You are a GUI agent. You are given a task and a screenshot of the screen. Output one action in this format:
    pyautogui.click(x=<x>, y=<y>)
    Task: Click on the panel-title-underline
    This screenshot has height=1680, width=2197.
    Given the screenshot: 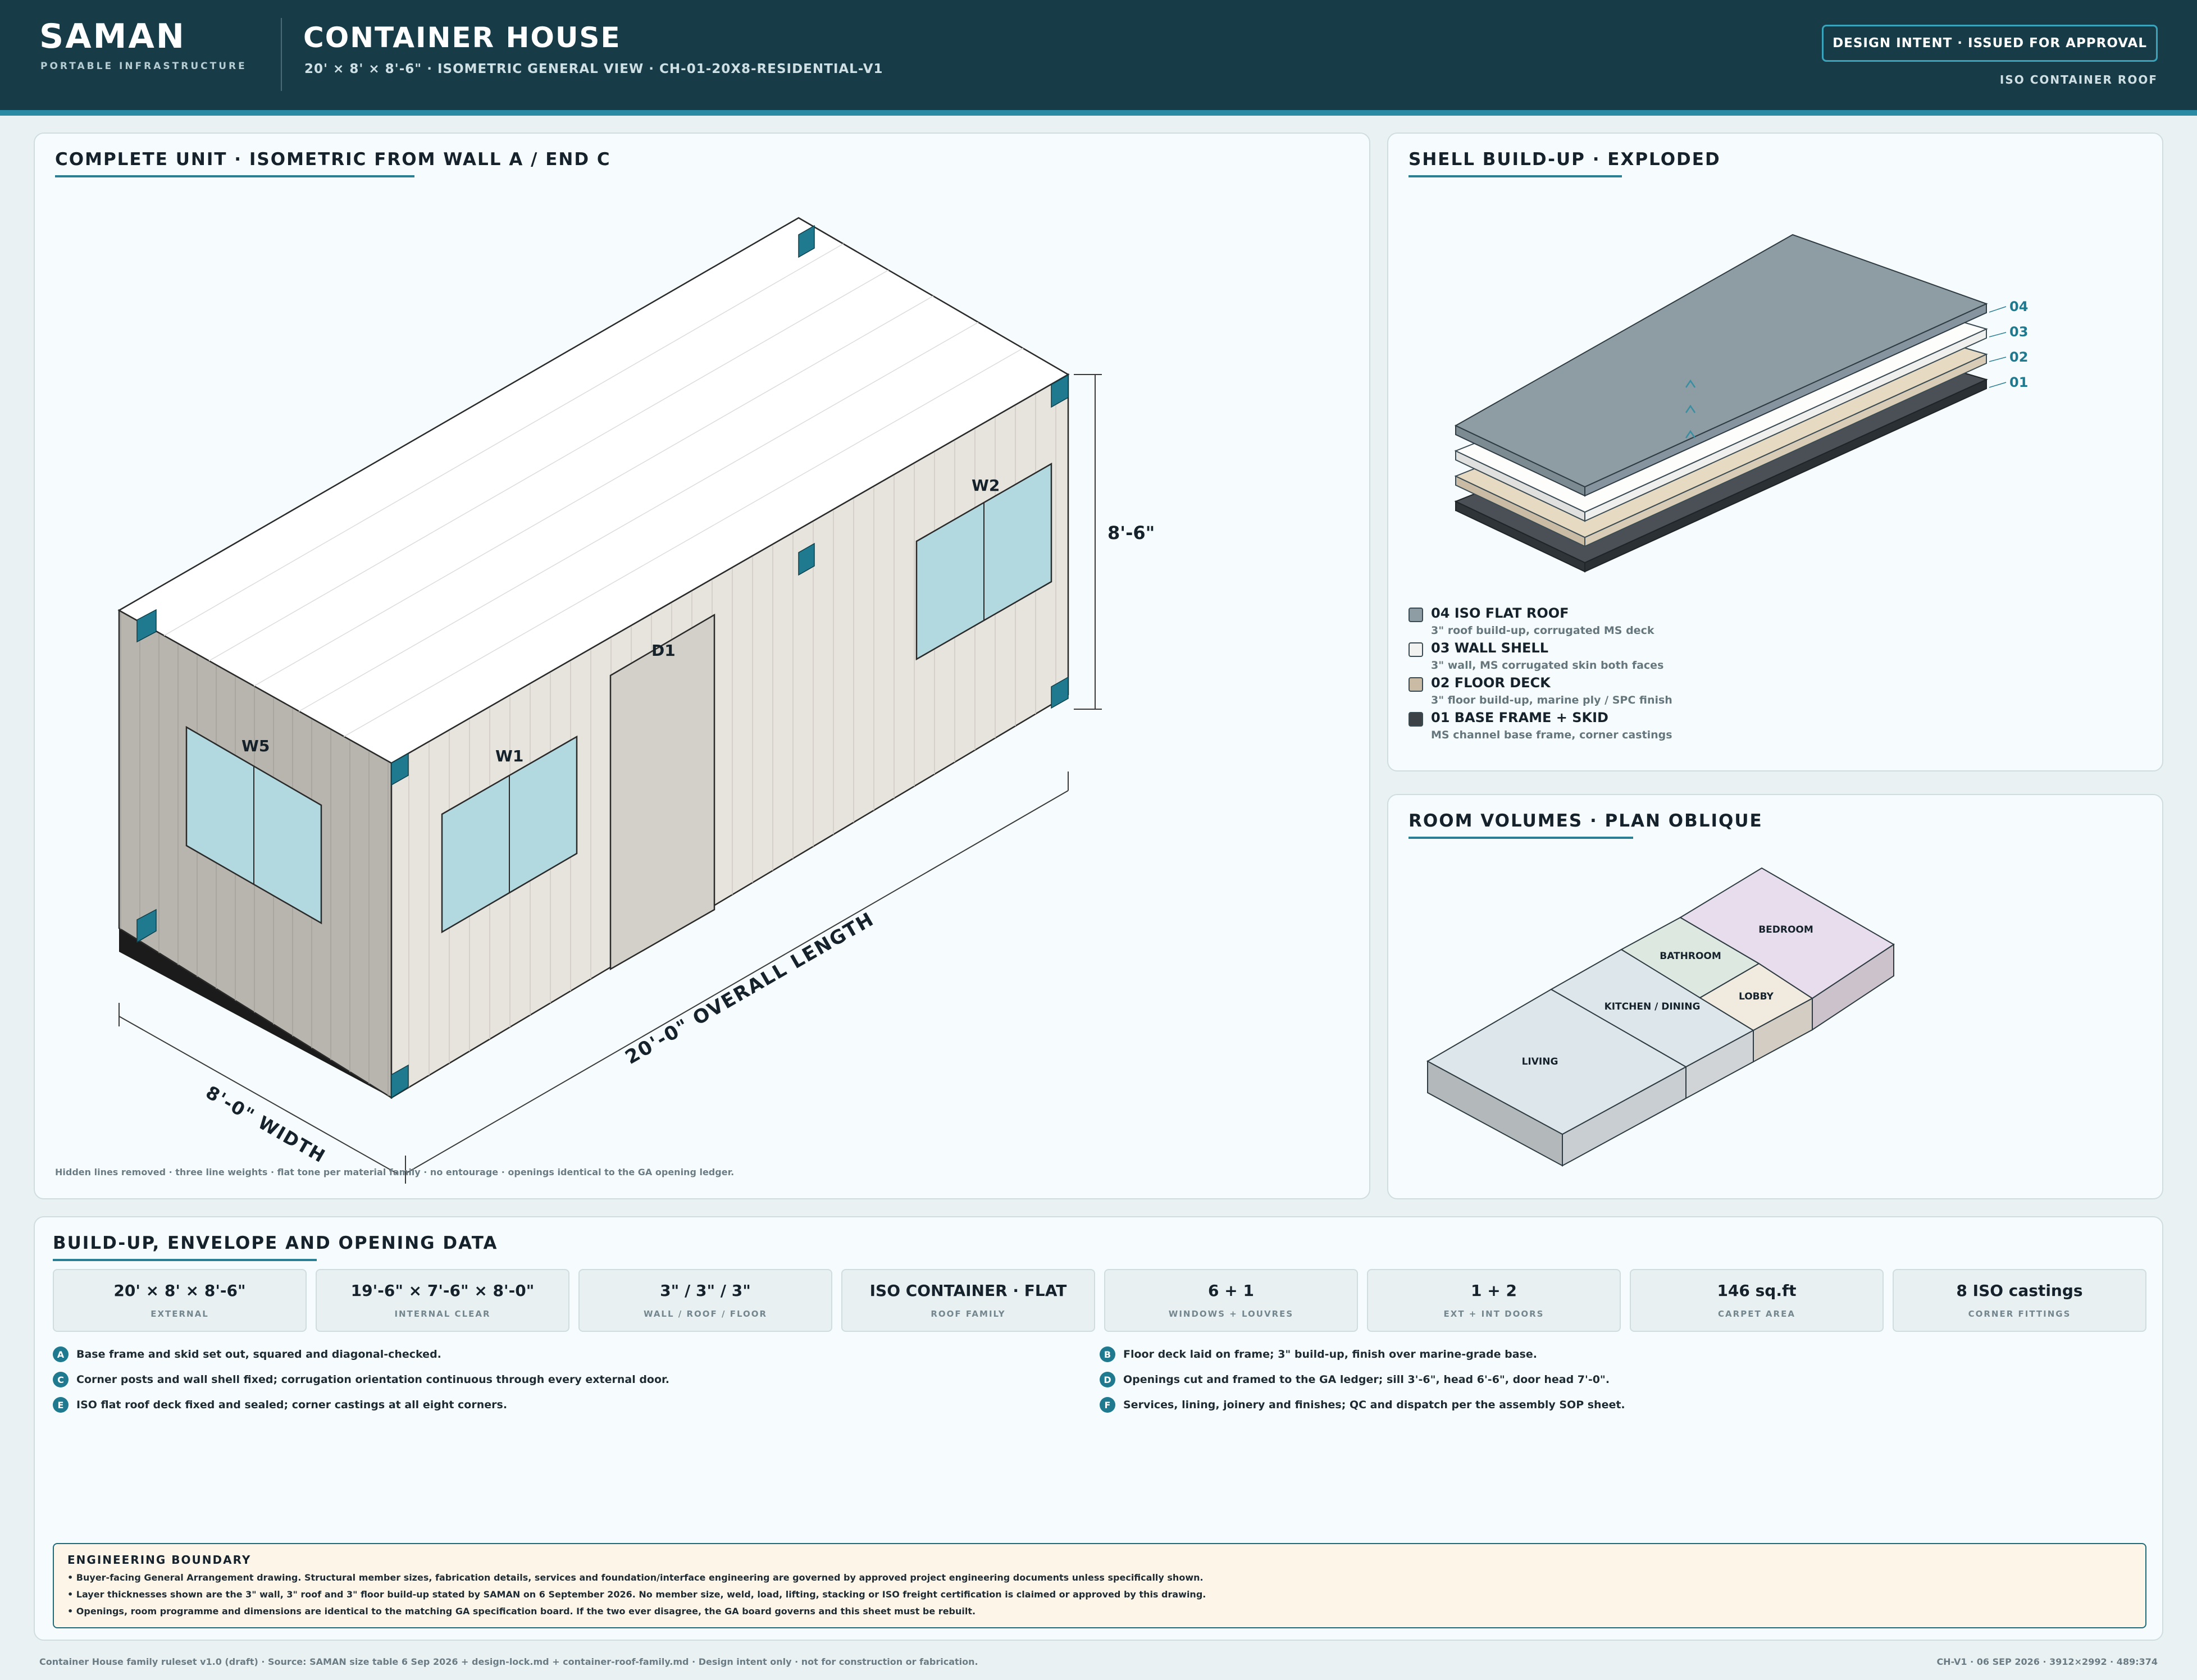 What is the action you would take?
    pyautogui.click(x=185, y=1260)
    